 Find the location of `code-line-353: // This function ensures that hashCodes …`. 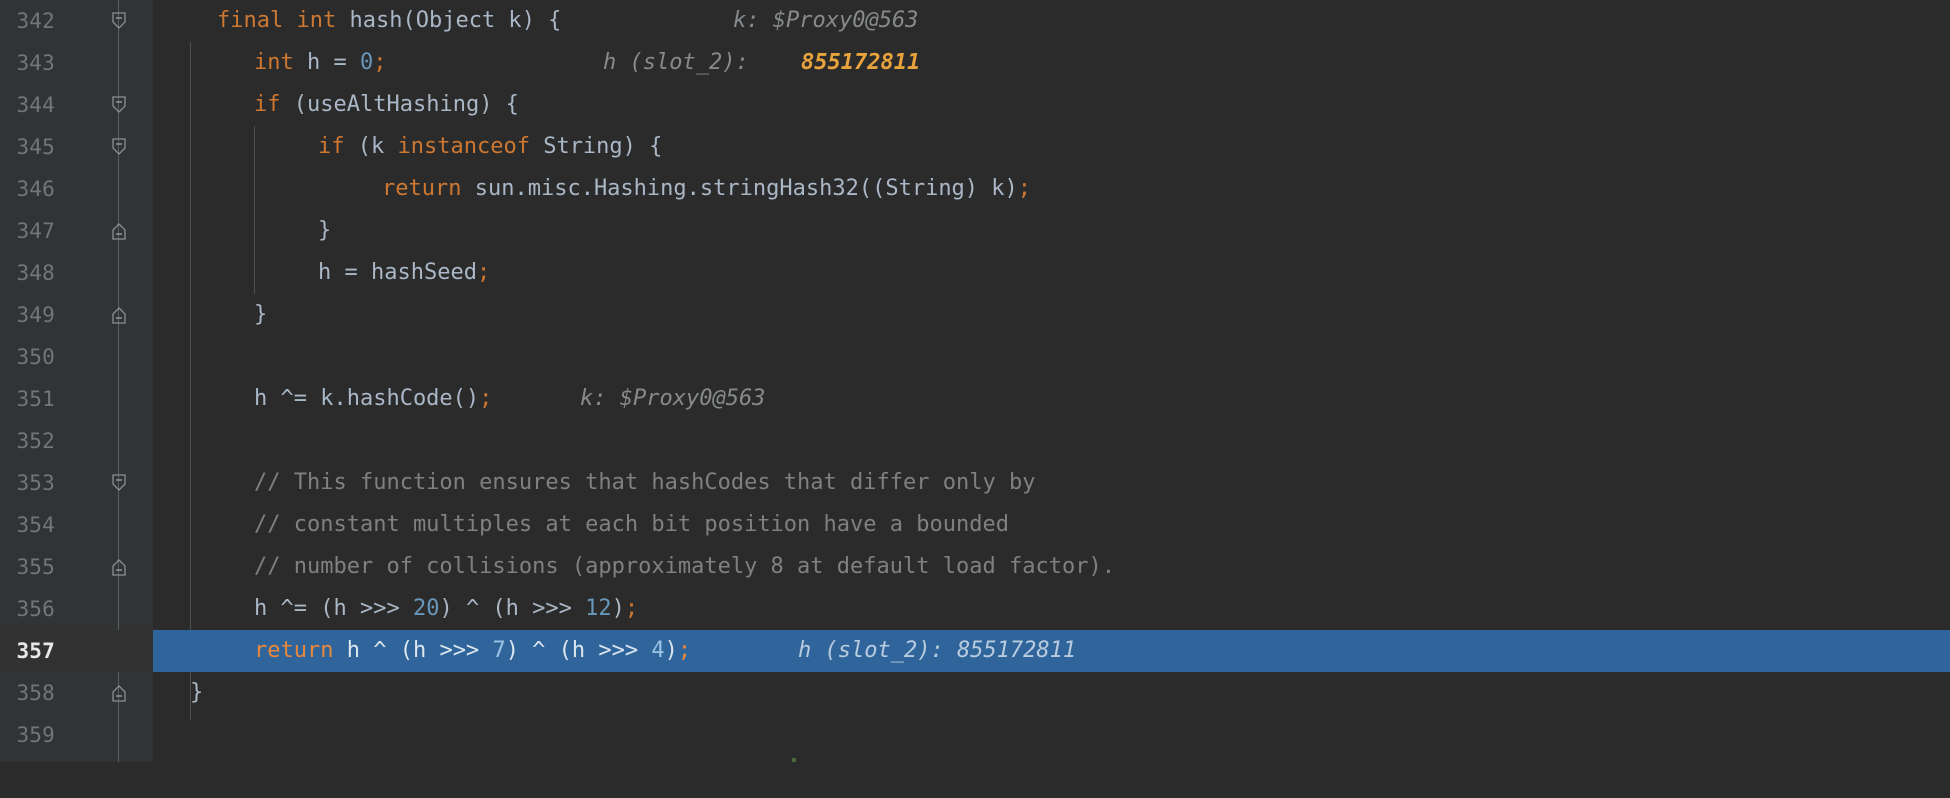

code-line-353: // This function ensures that hashCodes … is located at coordinates (1051, 483).